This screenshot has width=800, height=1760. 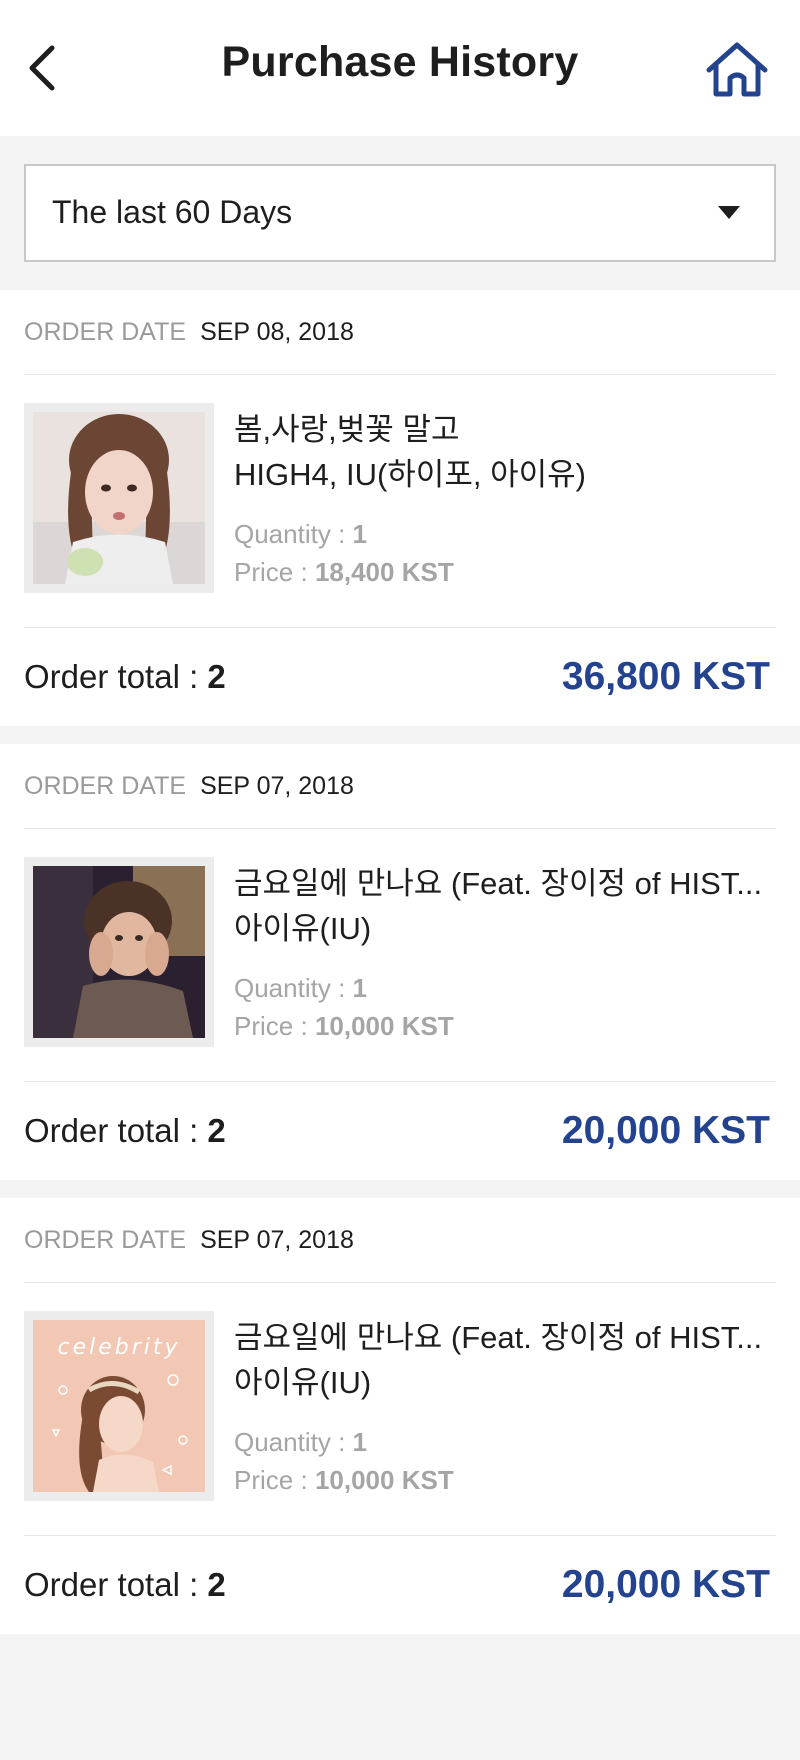 What do you see at coordinates (410, 474) in the screenshot?
I see `song-artist: HIGH4, IU(하이포, 아이유)` at bounding box center [410, 474].